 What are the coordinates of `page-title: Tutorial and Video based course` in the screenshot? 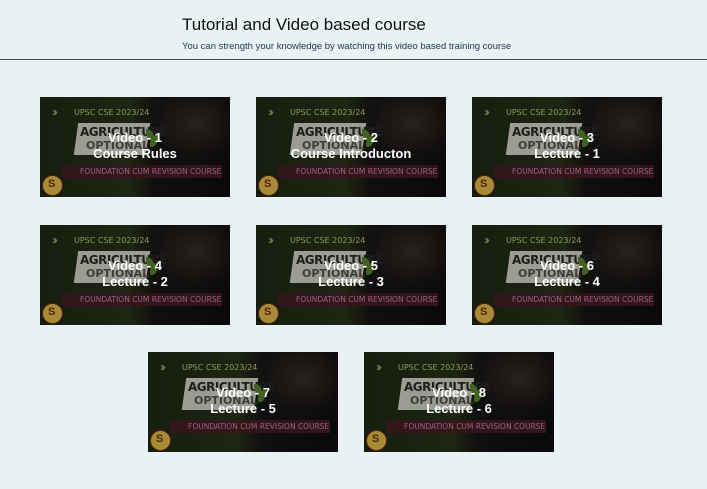 It's located at (304, 24).